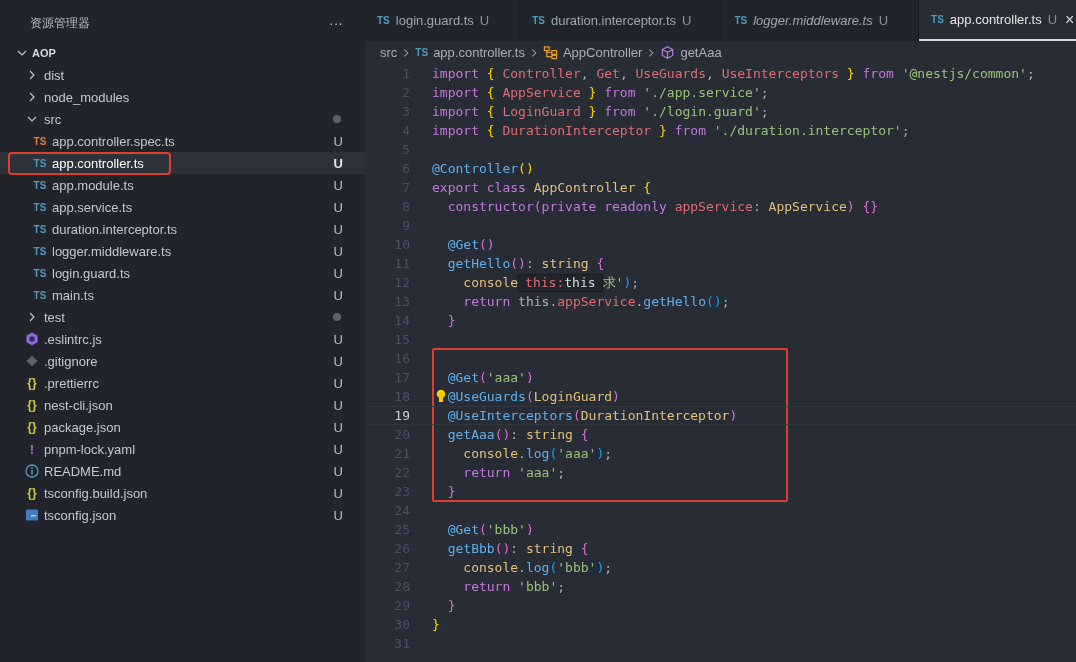 The image size is (1076, 662). Describe the element at coordinates (182, 185) in the screenshot. I see `tree-item: TS app.module.ts U` at that location.